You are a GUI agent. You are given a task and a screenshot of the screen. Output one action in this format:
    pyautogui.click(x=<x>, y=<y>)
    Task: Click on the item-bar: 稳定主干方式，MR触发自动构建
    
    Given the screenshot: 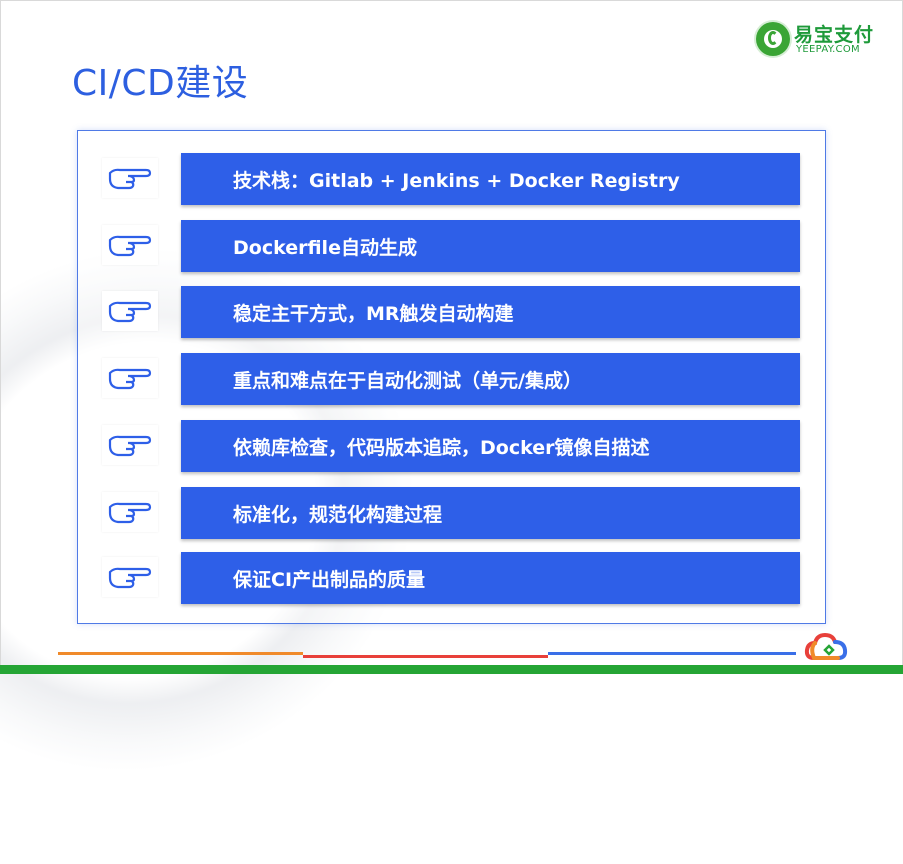 What is the action you would take?
    pyautogui.click(x=490, y=312)
    